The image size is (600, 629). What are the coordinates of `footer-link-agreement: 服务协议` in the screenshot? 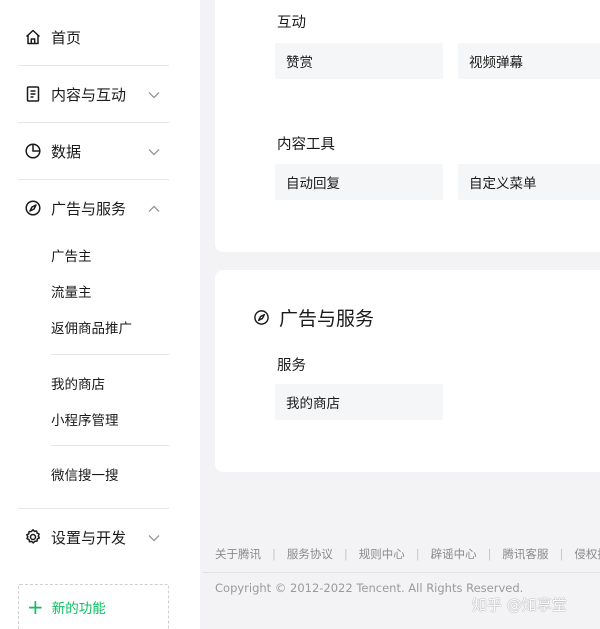 It's located at (310, 554).